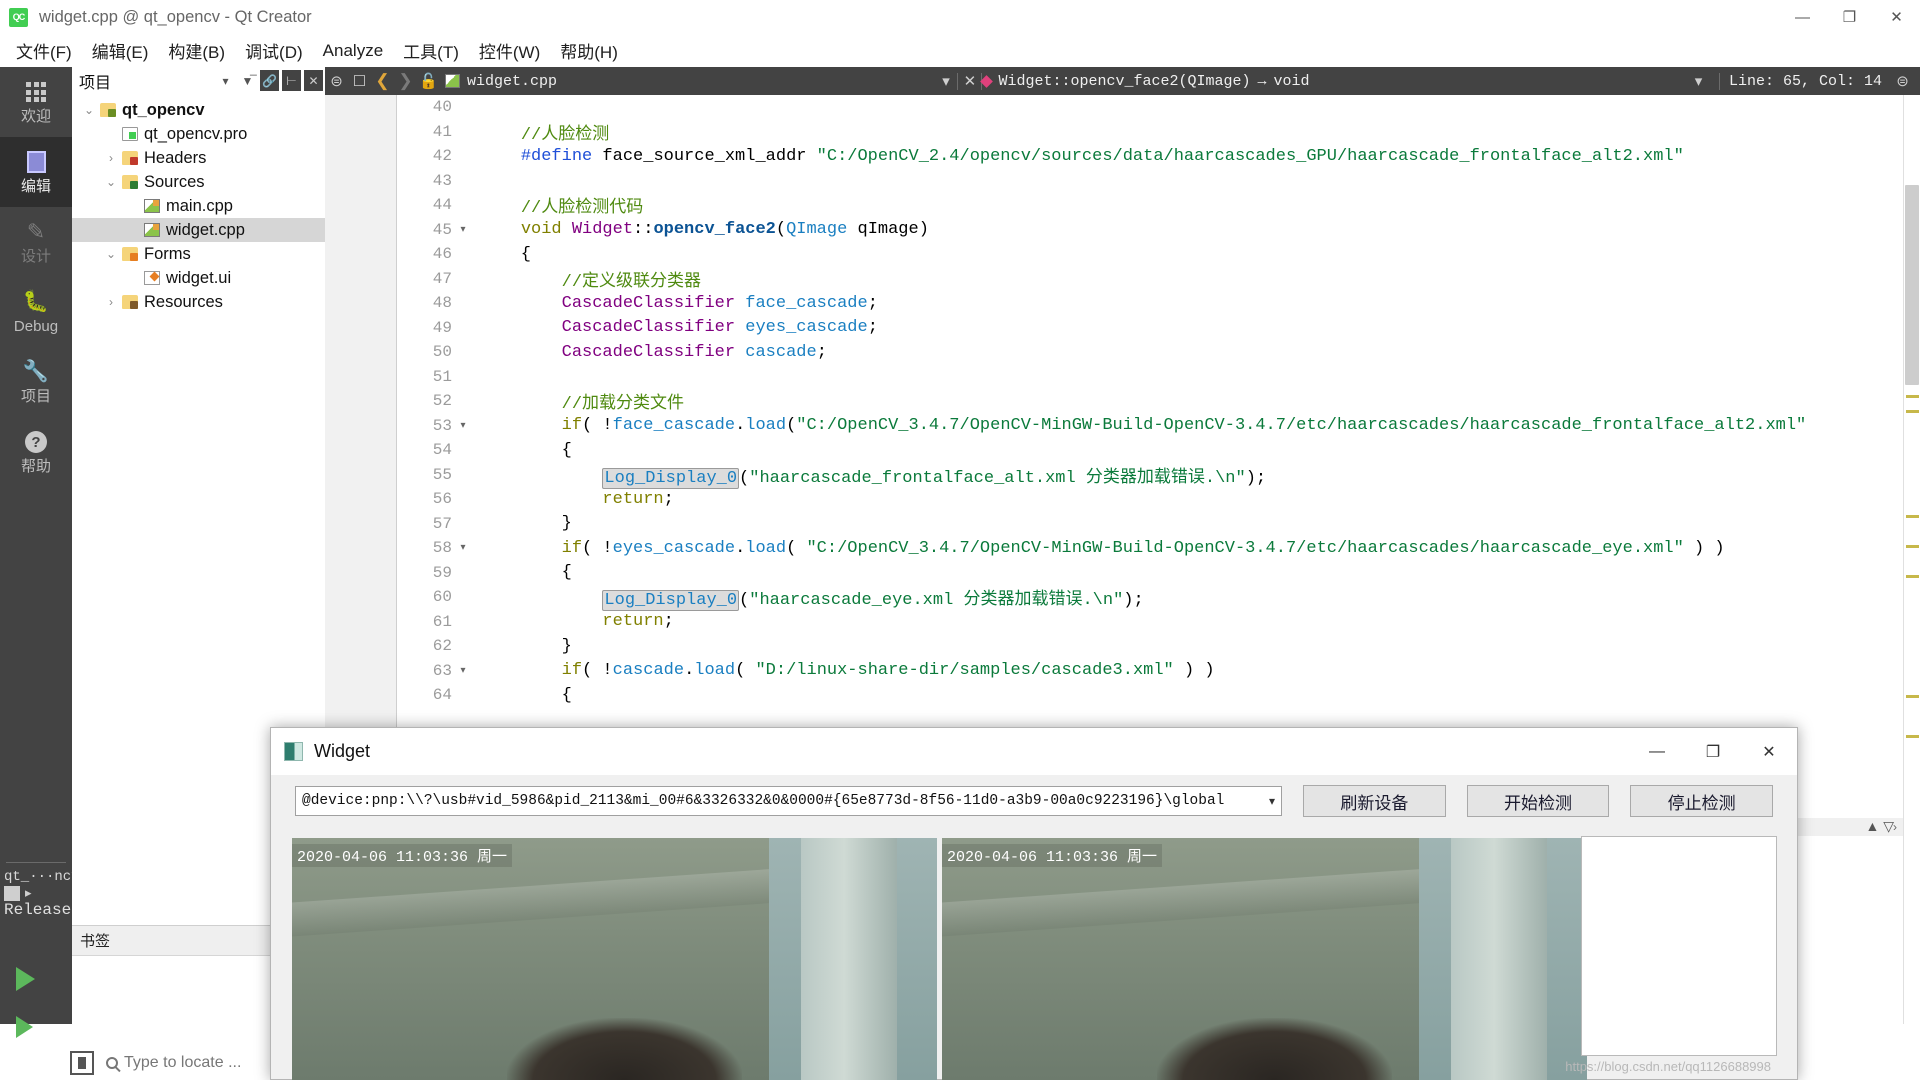  I want to click on line-number: 41, so click(442, 131).